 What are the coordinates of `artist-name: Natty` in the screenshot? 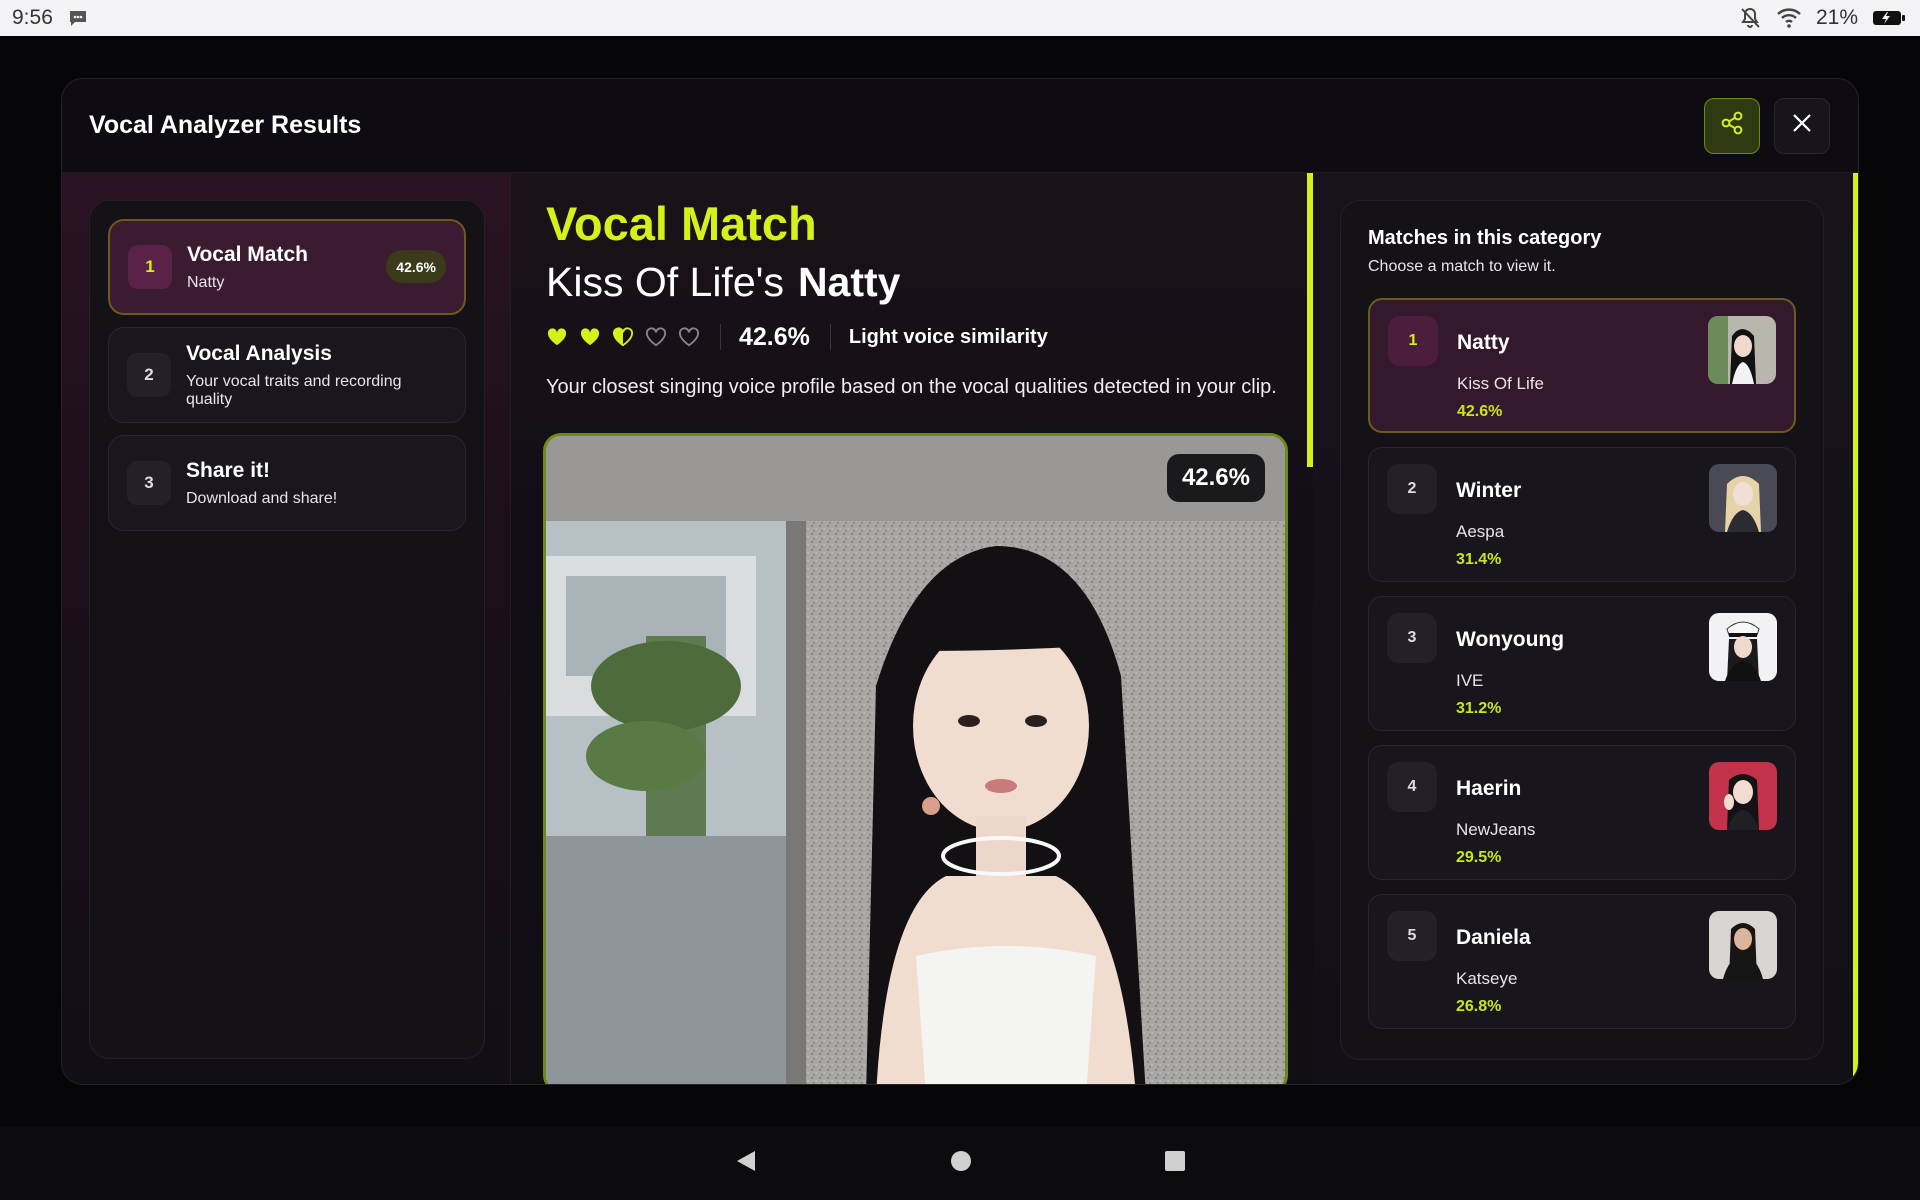 It's located at (849, 282).